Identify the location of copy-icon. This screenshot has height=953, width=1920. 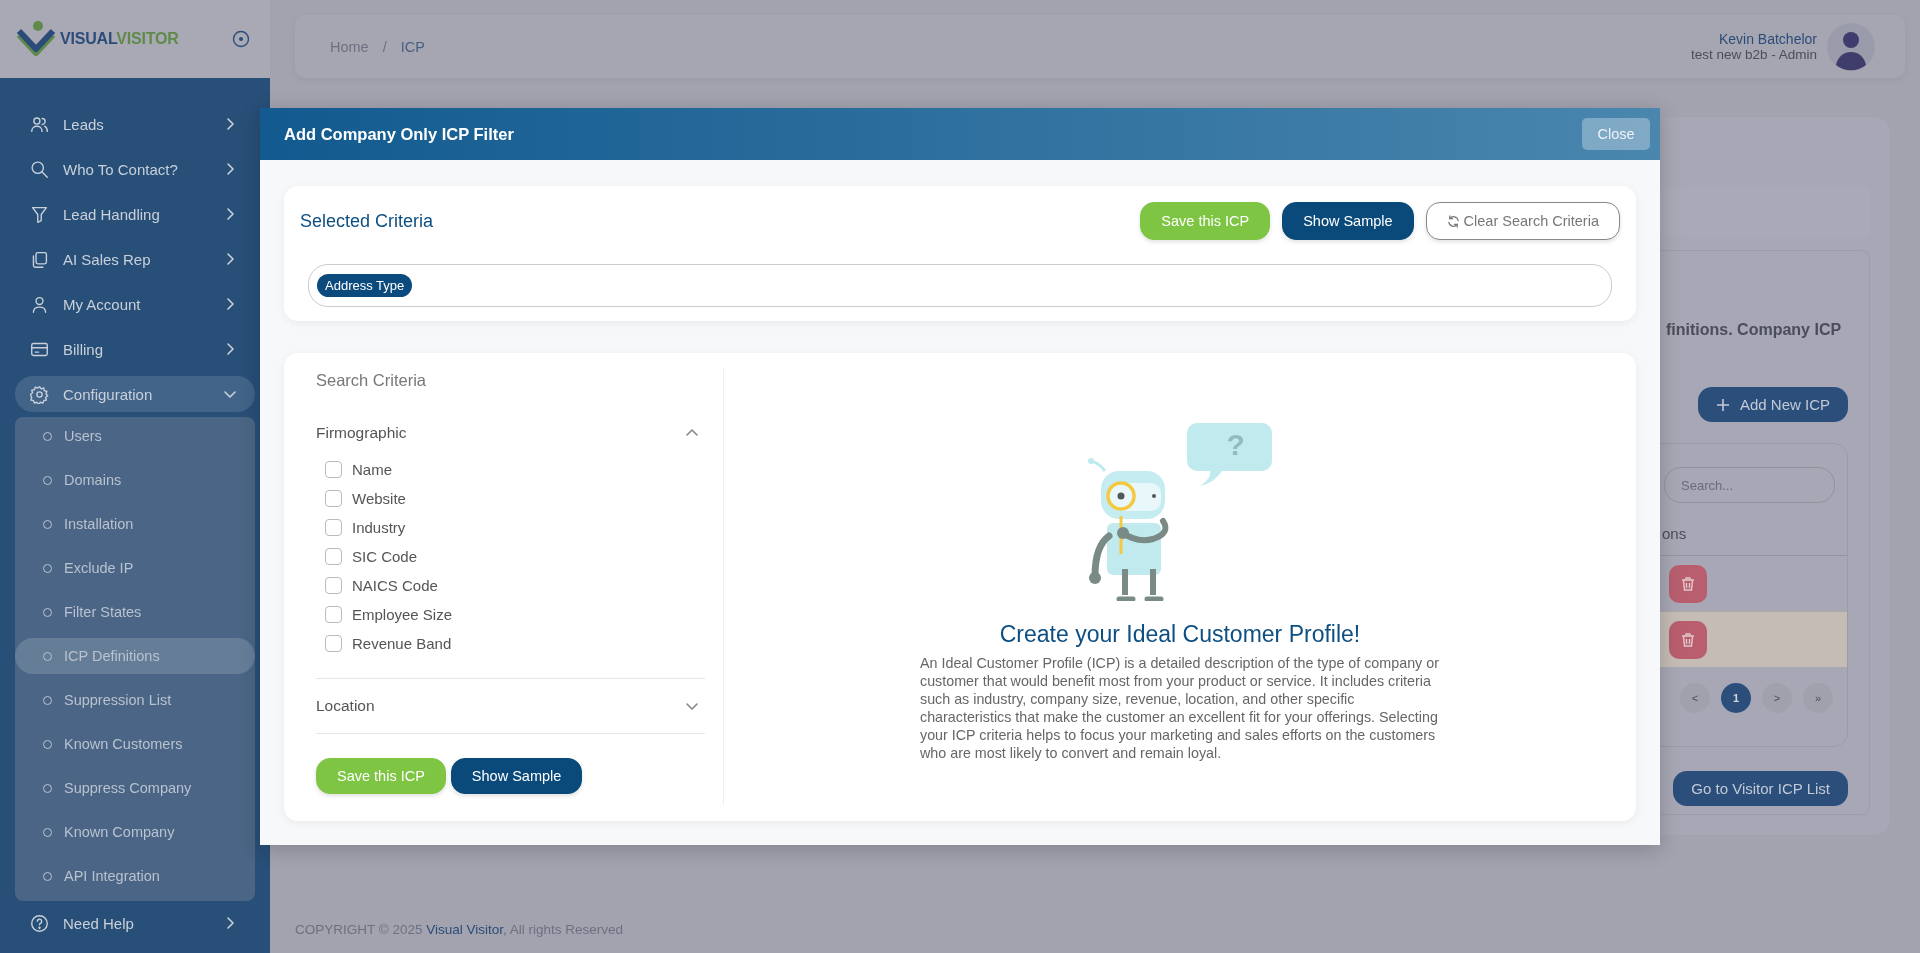
(39, 259).